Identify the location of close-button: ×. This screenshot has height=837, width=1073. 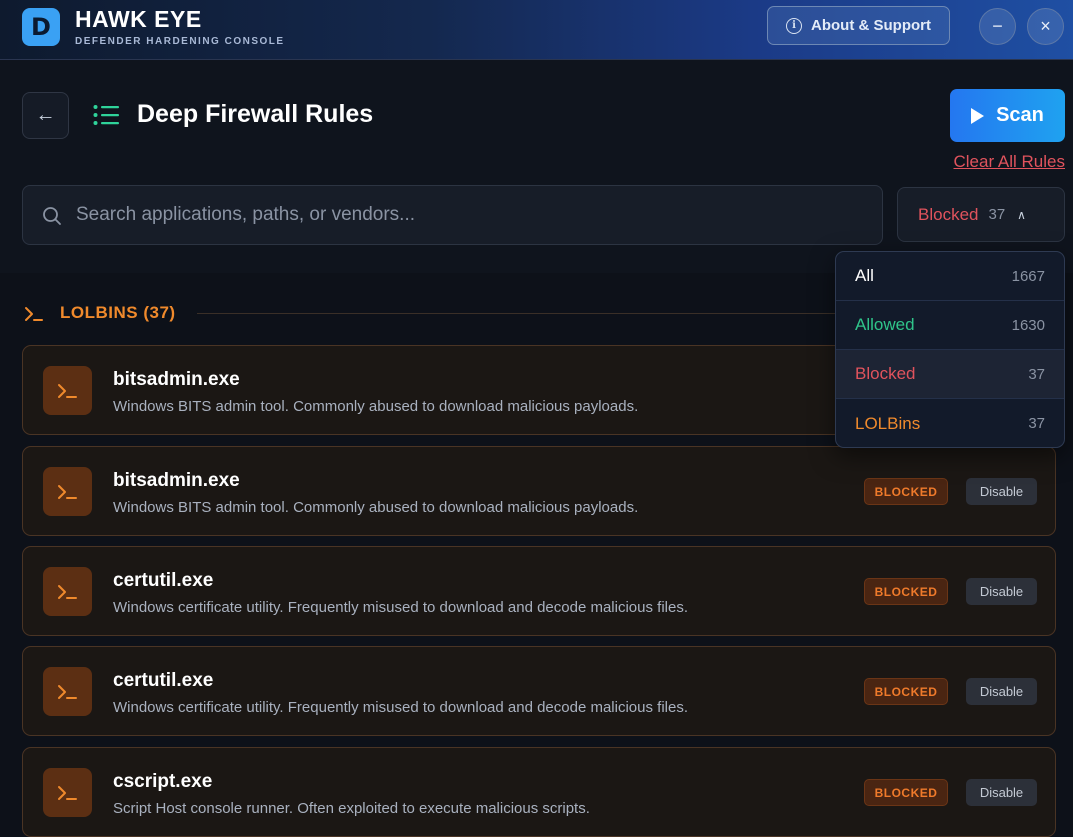
(1045, 26).